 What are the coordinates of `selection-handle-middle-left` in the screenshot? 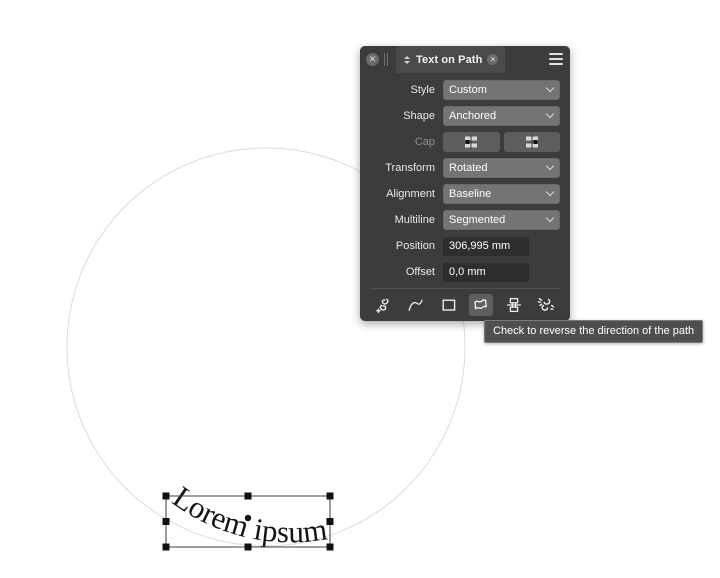 It's located at (166, 521).